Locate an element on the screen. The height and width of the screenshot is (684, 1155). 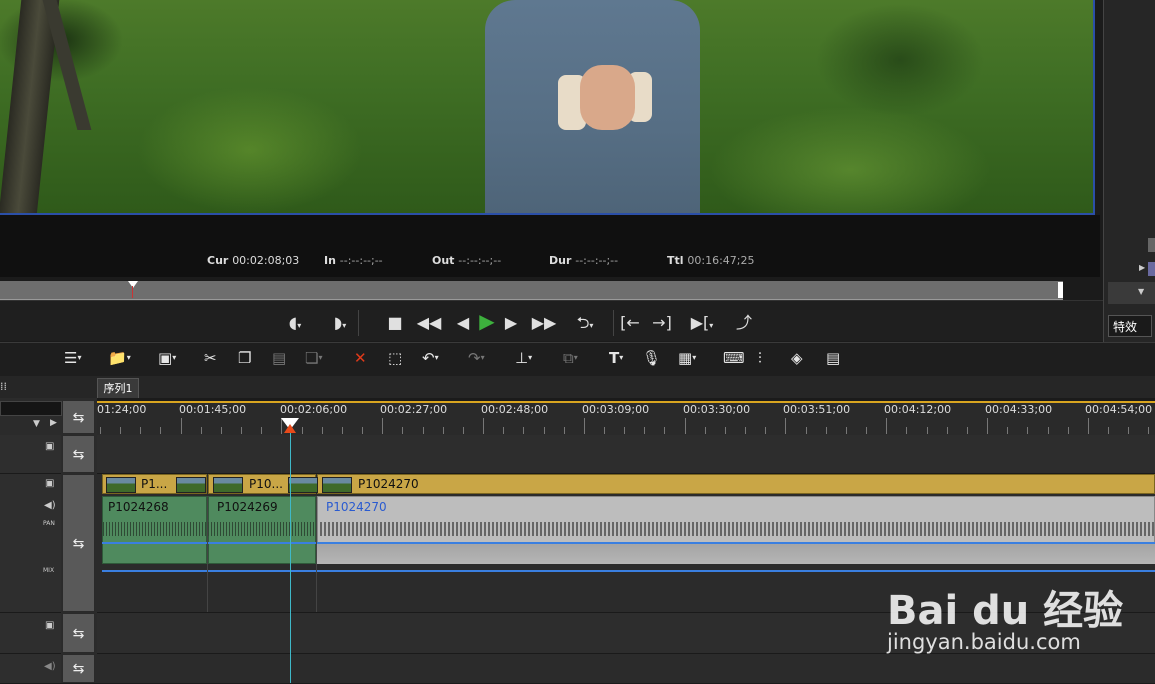
track-lane-v2 is located at coordinates (626, 454).